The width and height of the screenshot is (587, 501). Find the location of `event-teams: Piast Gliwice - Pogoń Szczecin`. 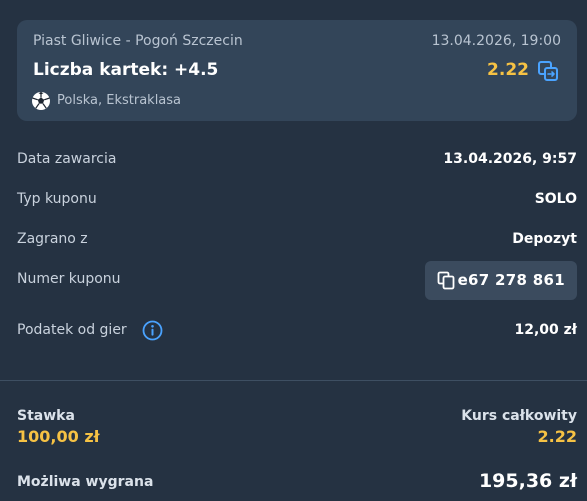

event-teams: Piast Gliwice - Pogoń Szczecin is located at coordinates (138, 41).